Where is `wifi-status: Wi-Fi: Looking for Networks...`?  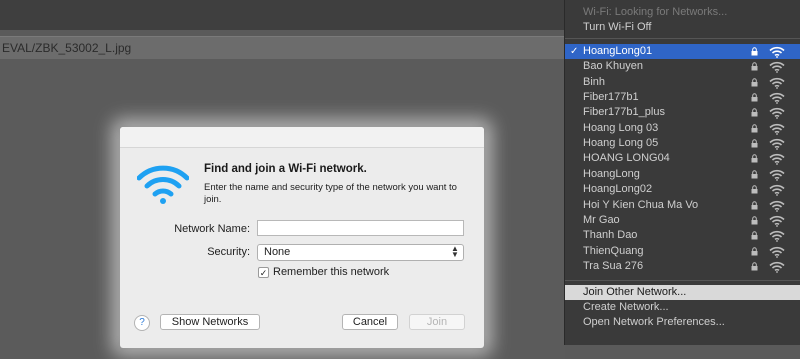
wifi-status: Wi-Fi: Looking for Networks... is located at coordinates (682, 12).